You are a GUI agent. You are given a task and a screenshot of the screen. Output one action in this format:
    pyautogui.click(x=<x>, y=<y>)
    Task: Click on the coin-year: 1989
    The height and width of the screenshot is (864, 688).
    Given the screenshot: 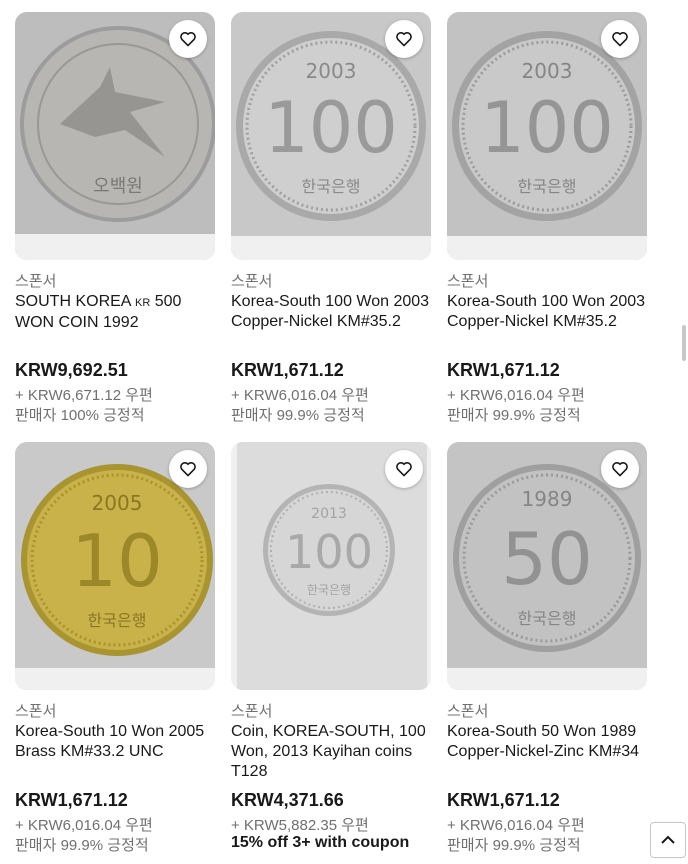 What is the action you would take?
    pyautogui.click(x=547, y=499)
    